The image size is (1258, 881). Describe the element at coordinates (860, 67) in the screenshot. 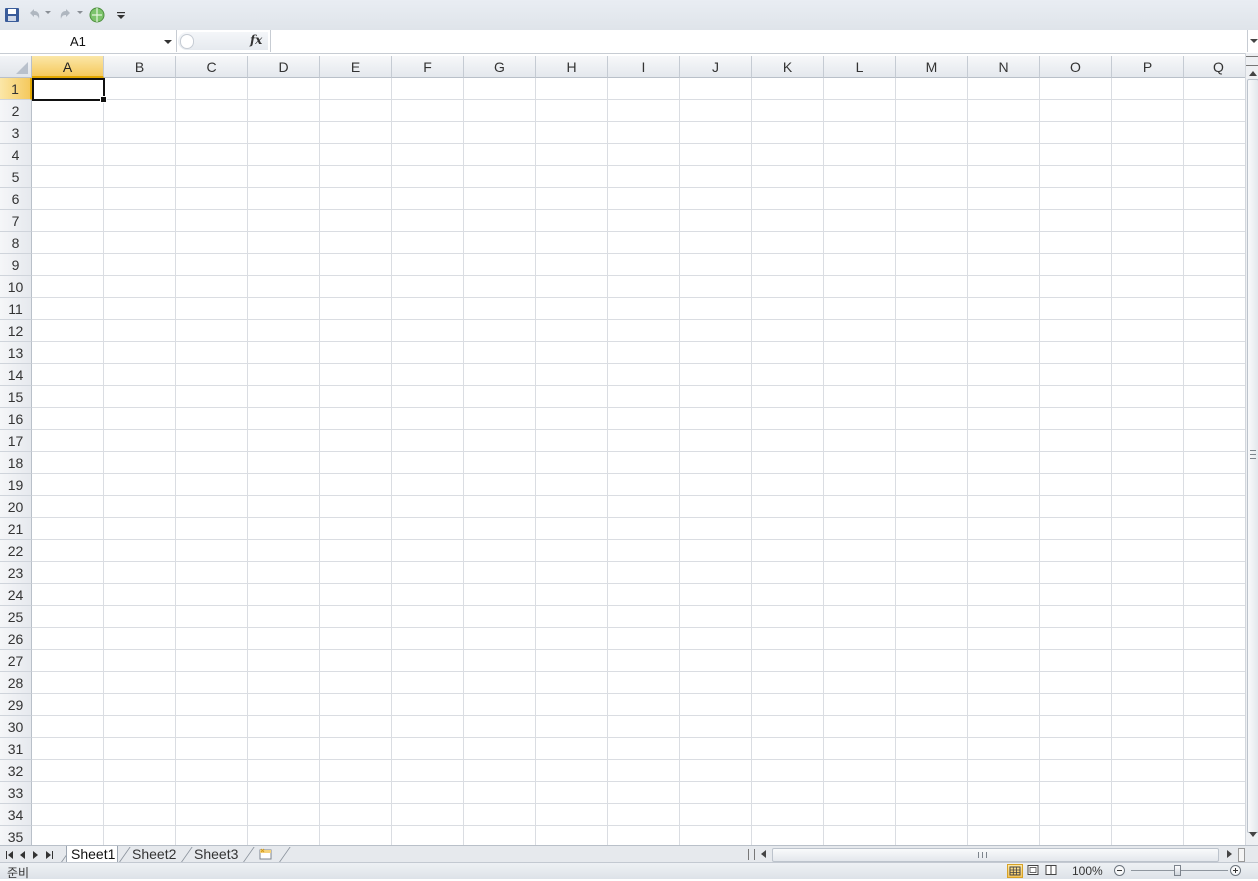

I see `column-header-l: L` at that location.